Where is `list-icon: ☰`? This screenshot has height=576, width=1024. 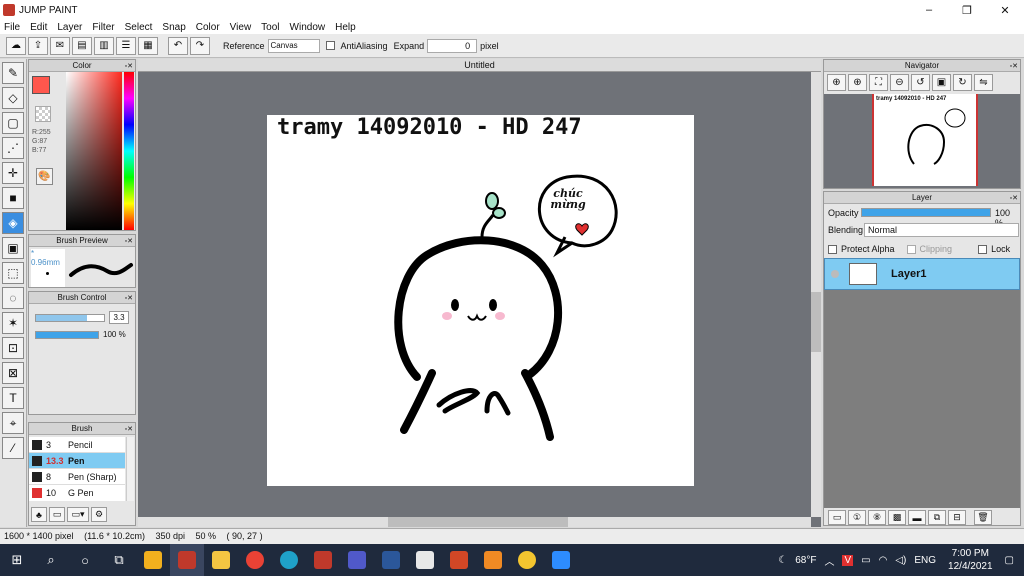 list-icon: ☰ is located at coordinates (126, 45).